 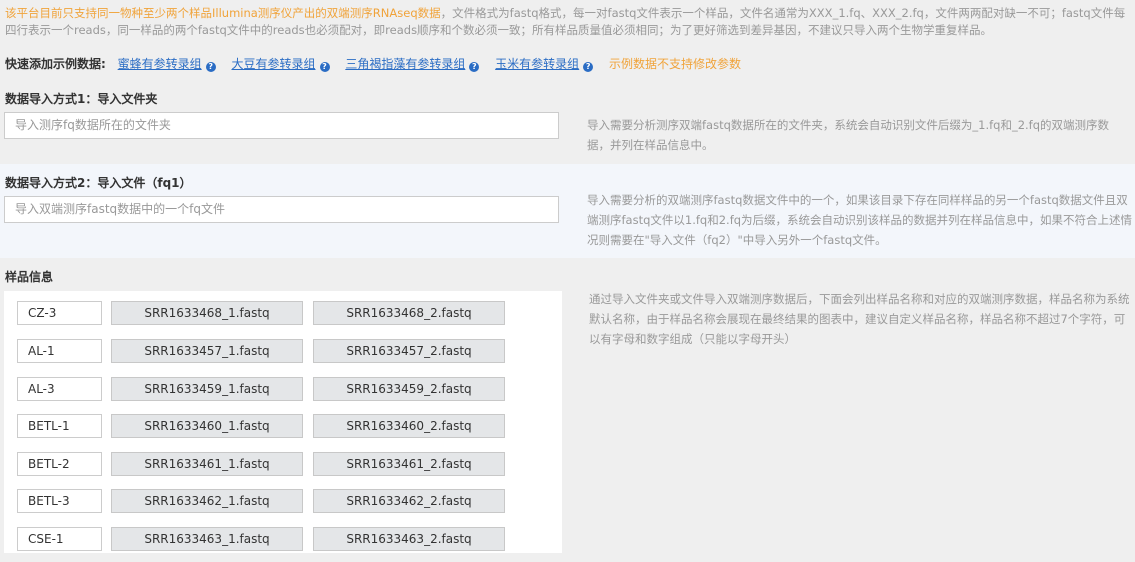 What do you see at coordinates (59, 464) in the screenshot?
I see `sample-name-input: BETL-2` at bounding box center [59, 464].